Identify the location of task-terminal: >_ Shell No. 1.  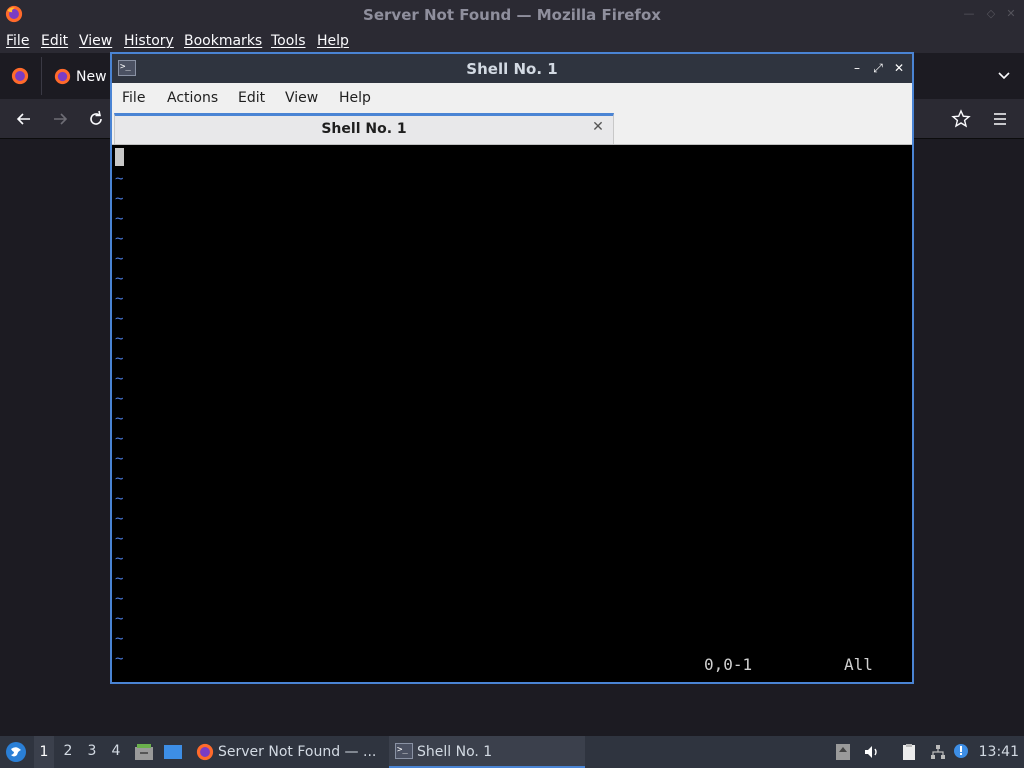
(487, 752).